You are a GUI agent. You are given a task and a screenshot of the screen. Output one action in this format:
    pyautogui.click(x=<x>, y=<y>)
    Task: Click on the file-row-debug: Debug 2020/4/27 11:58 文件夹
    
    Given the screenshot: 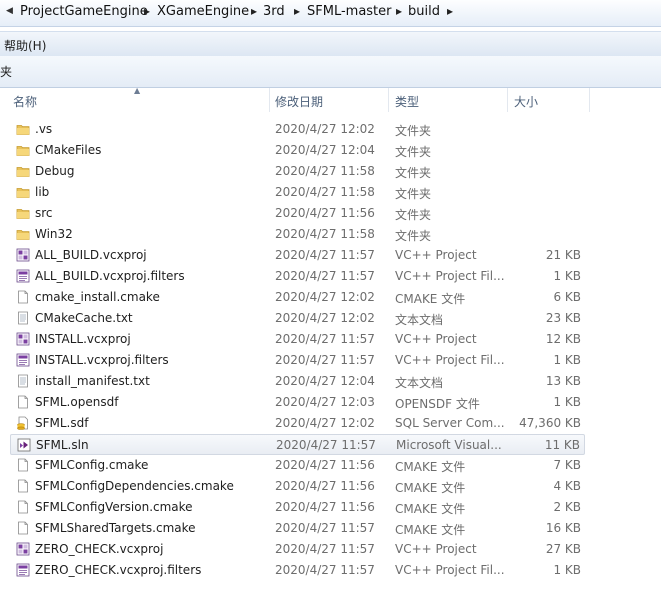 What is the action you would take?
    pyautogui.click(x=297, y=171)
    